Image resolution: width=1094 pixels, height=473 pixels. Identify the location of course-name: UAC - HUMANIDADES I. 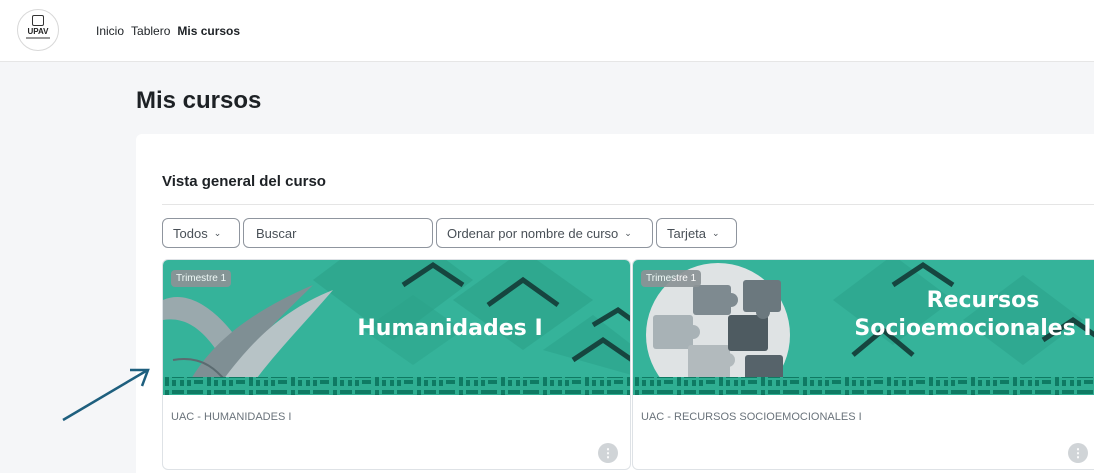
(231, 417).